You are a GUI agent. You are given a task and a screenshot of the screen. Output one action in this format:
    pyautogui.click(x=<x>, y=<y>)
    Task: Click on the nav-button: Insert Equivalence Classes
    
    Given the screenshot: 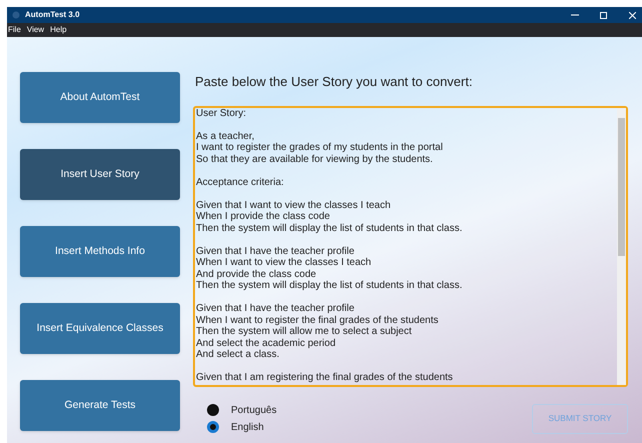 What is the action you would take?
    pyautogui.click(x=100, y=328)
    